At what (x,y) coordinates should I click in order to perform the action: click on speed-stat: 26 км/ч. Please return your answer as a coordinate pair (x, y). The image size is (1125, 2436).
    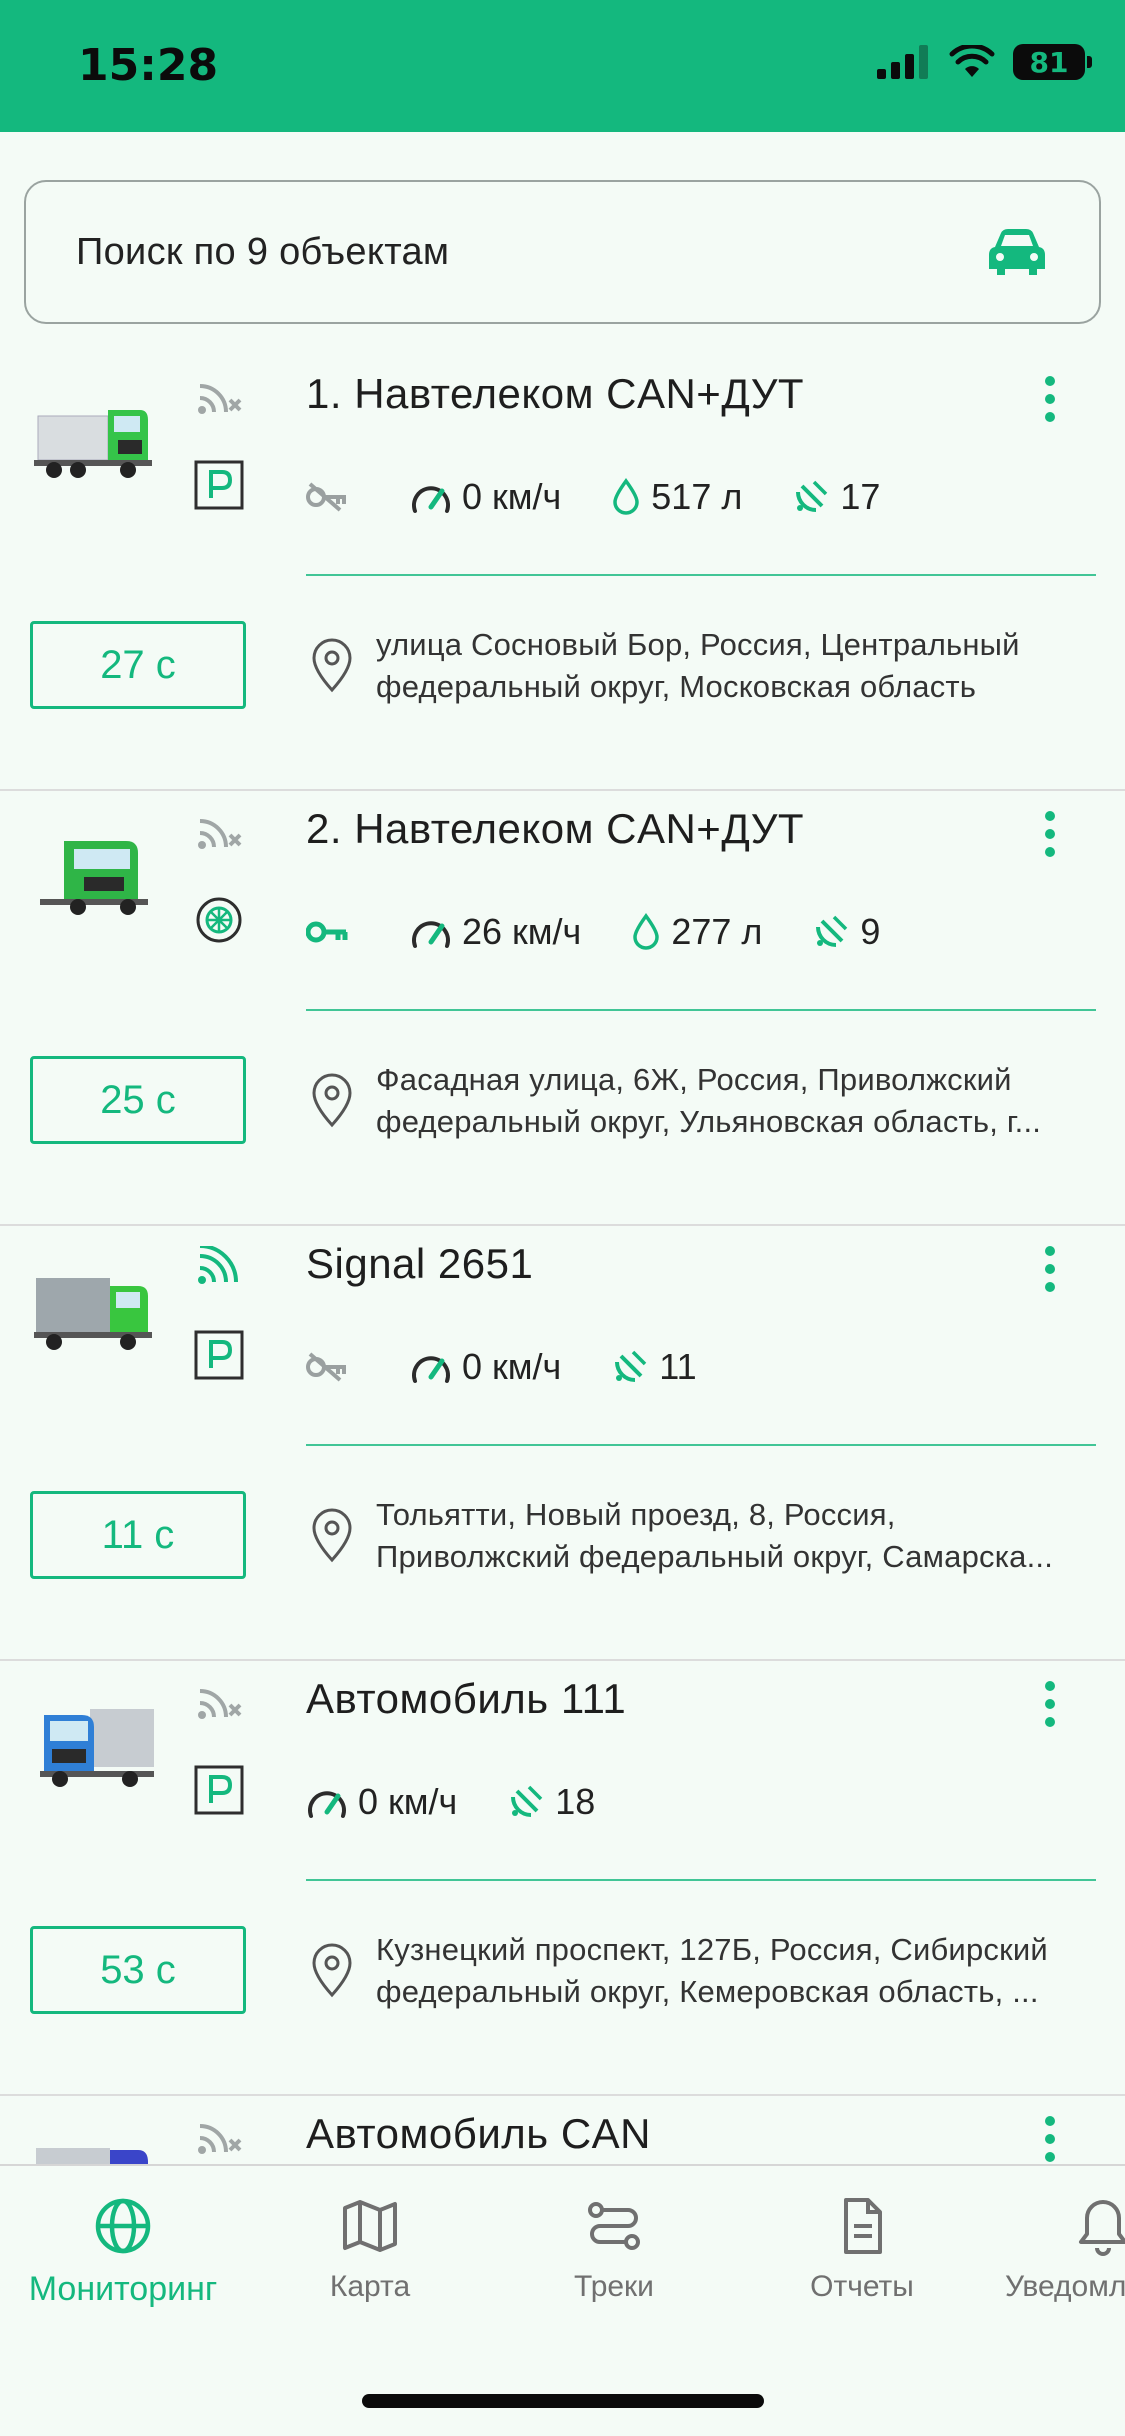
    Looking at the image, I should click on (495, 932).